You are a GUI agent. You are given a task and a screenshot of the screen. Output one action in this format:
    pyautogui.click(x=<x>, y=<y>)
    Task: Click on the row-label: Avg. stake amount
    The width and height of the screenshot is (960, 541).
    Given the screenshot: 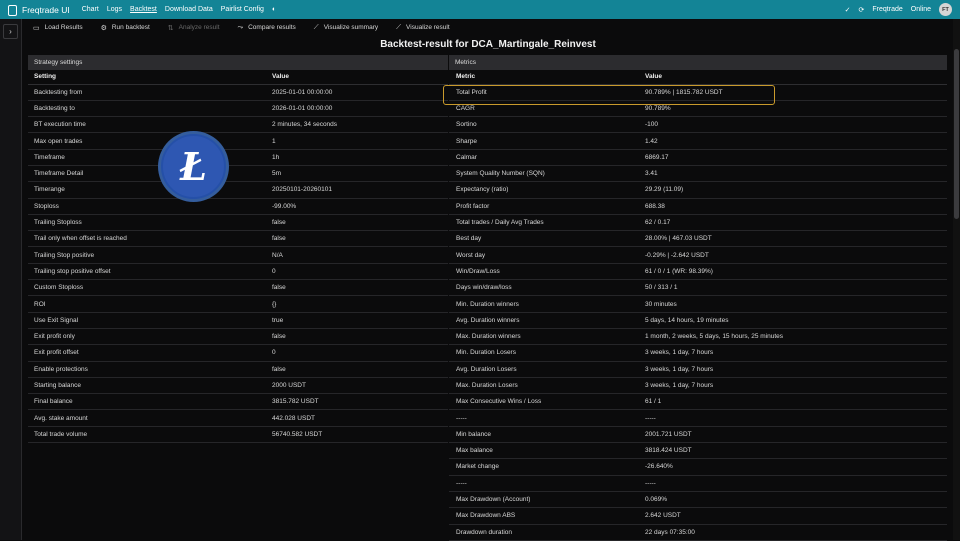 What is the action you would take?
    pyautogui.click(x=150, y=418)
    